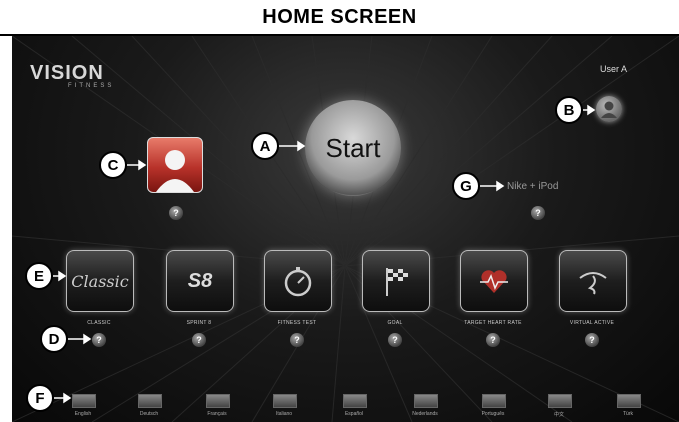 The height and width of the screenshot is (422, 679). Describe the element at coordinates (569, 110) in the screenshot. I see `callout-b: B` at that location.